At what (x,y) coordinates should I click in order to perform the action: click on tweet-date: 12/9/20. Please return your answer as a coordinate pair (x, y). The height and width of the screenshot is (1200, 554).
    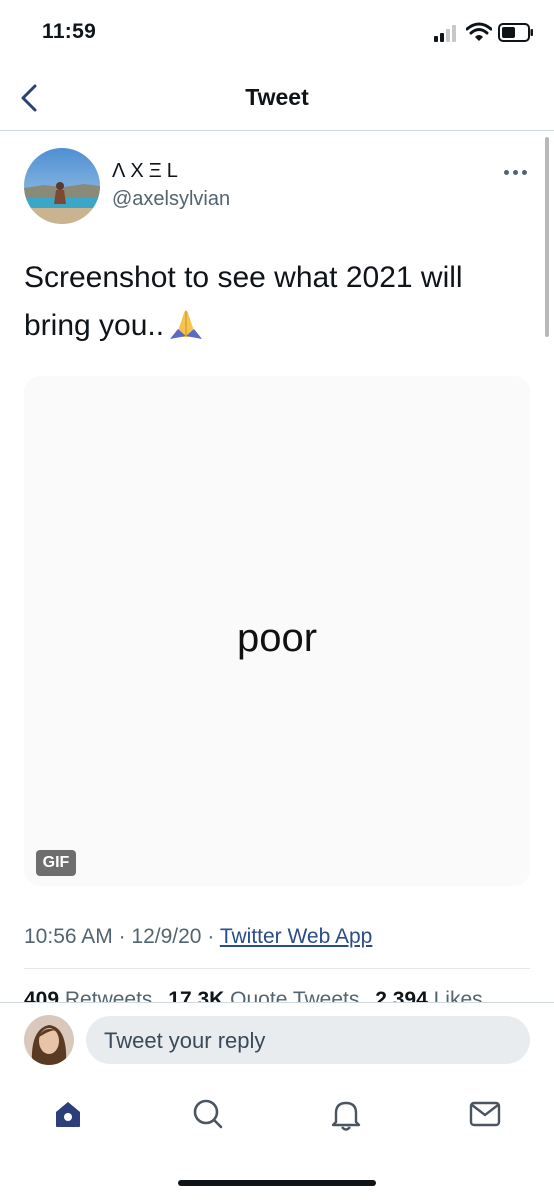
    Looking at the image, I should click on (166, 936).